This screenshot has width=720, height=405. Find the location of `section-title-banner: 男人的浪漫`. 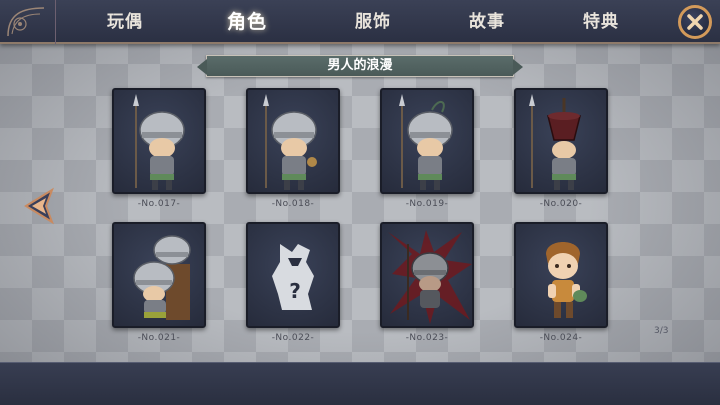

section-title-banner: 男人的浪漫 is located at coordinates (360, 66).